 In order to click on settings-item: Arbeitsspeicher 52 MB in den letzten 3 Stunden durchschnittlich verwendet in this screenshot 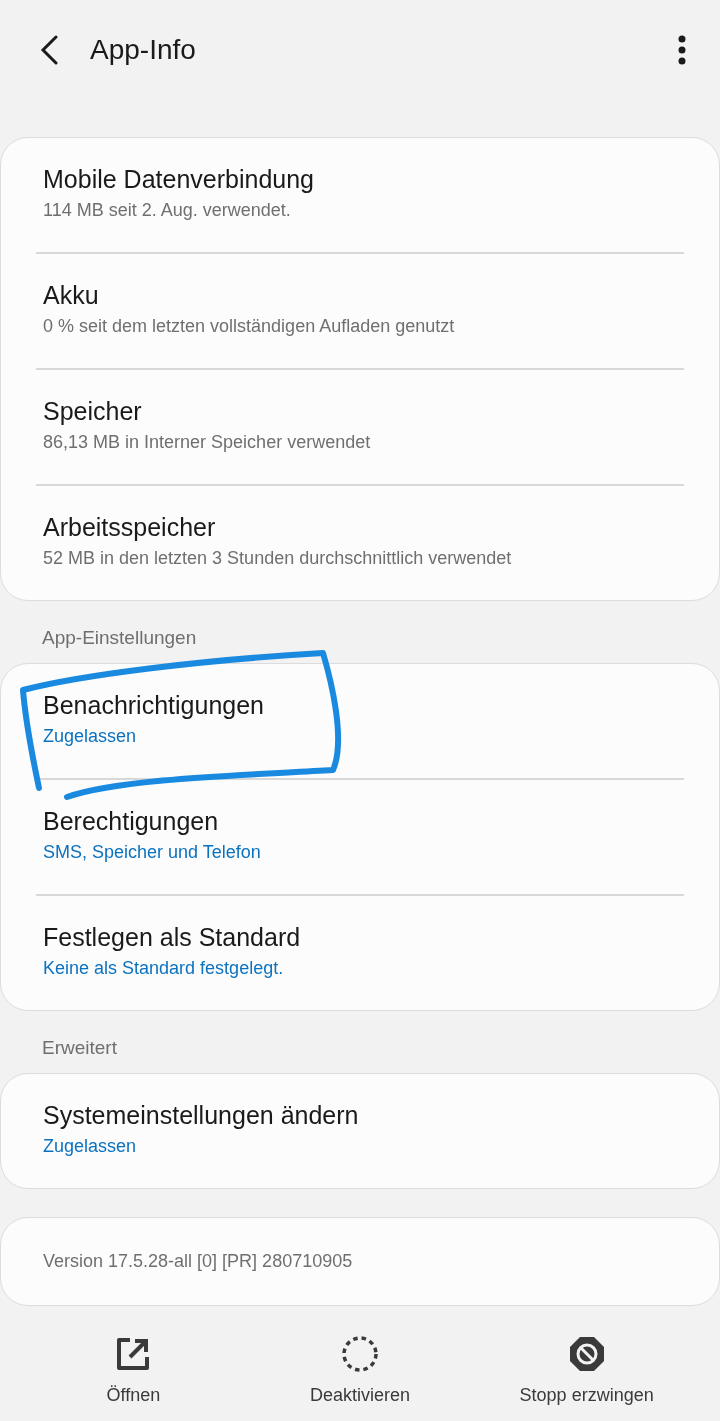, I will do `click(360, 543)`.